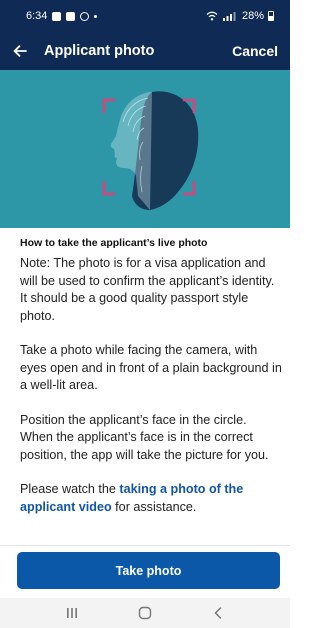 This screenshot has width=320, height=628. I want to click on recent-apps-button, so click(72, 613).